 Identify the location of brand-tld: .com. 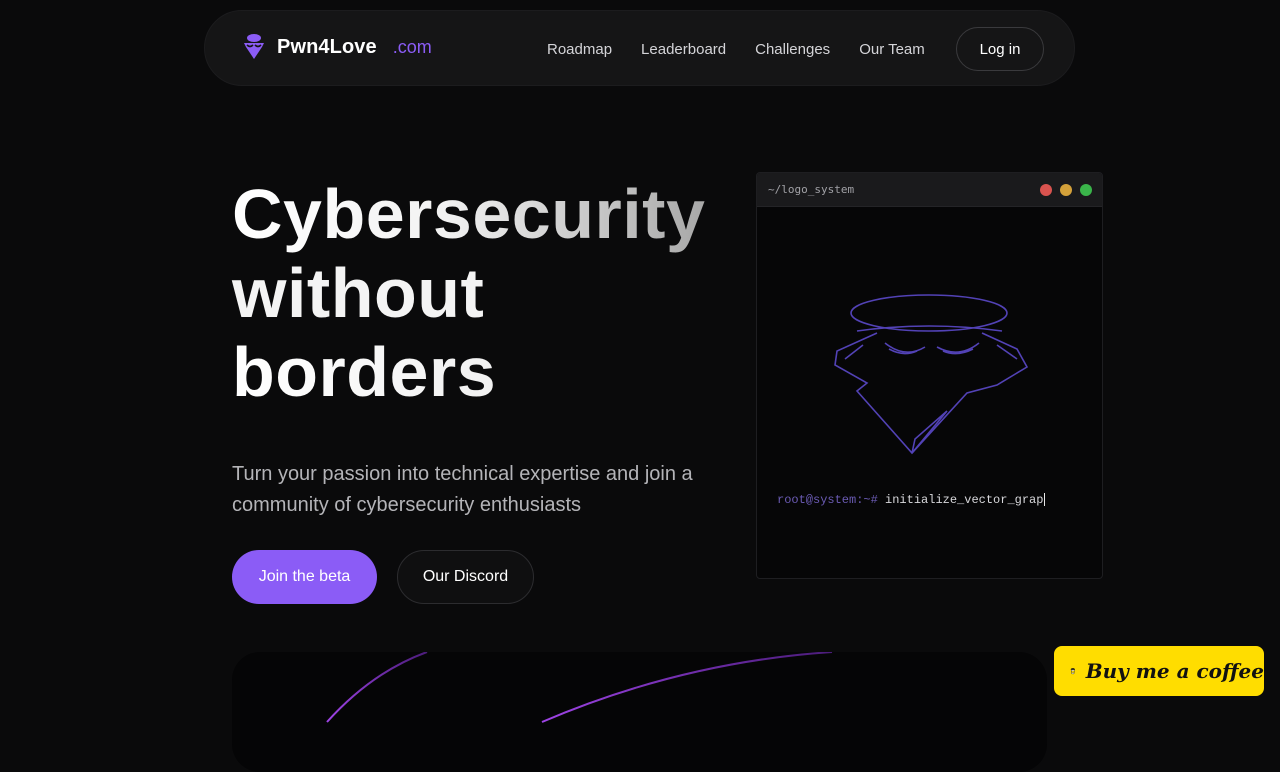
(412, 46).